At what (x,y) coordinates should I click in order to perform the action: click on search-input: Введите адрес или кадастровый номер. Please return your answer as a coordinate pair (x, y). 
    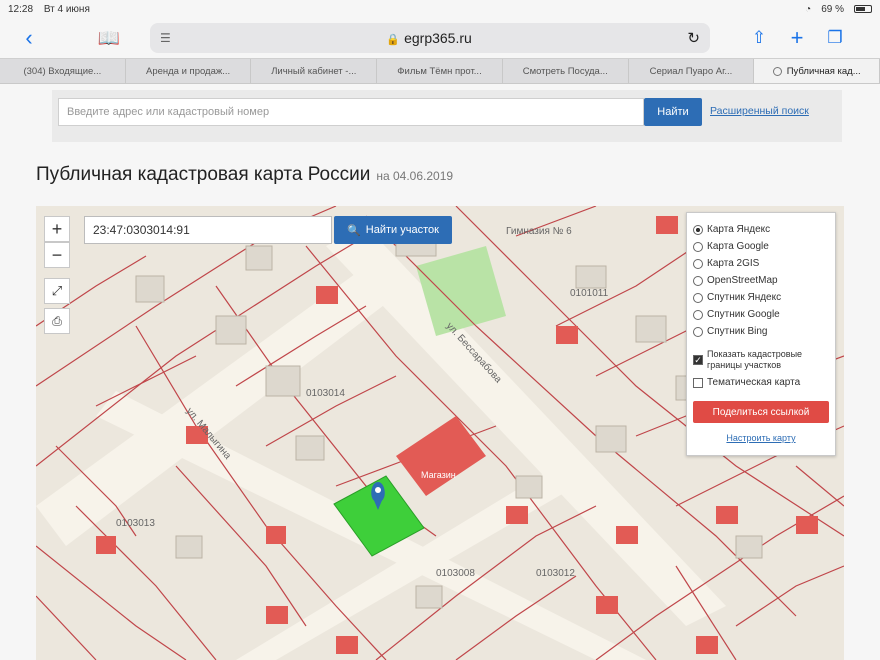
    Looking at the image, I should click on (351, 112).